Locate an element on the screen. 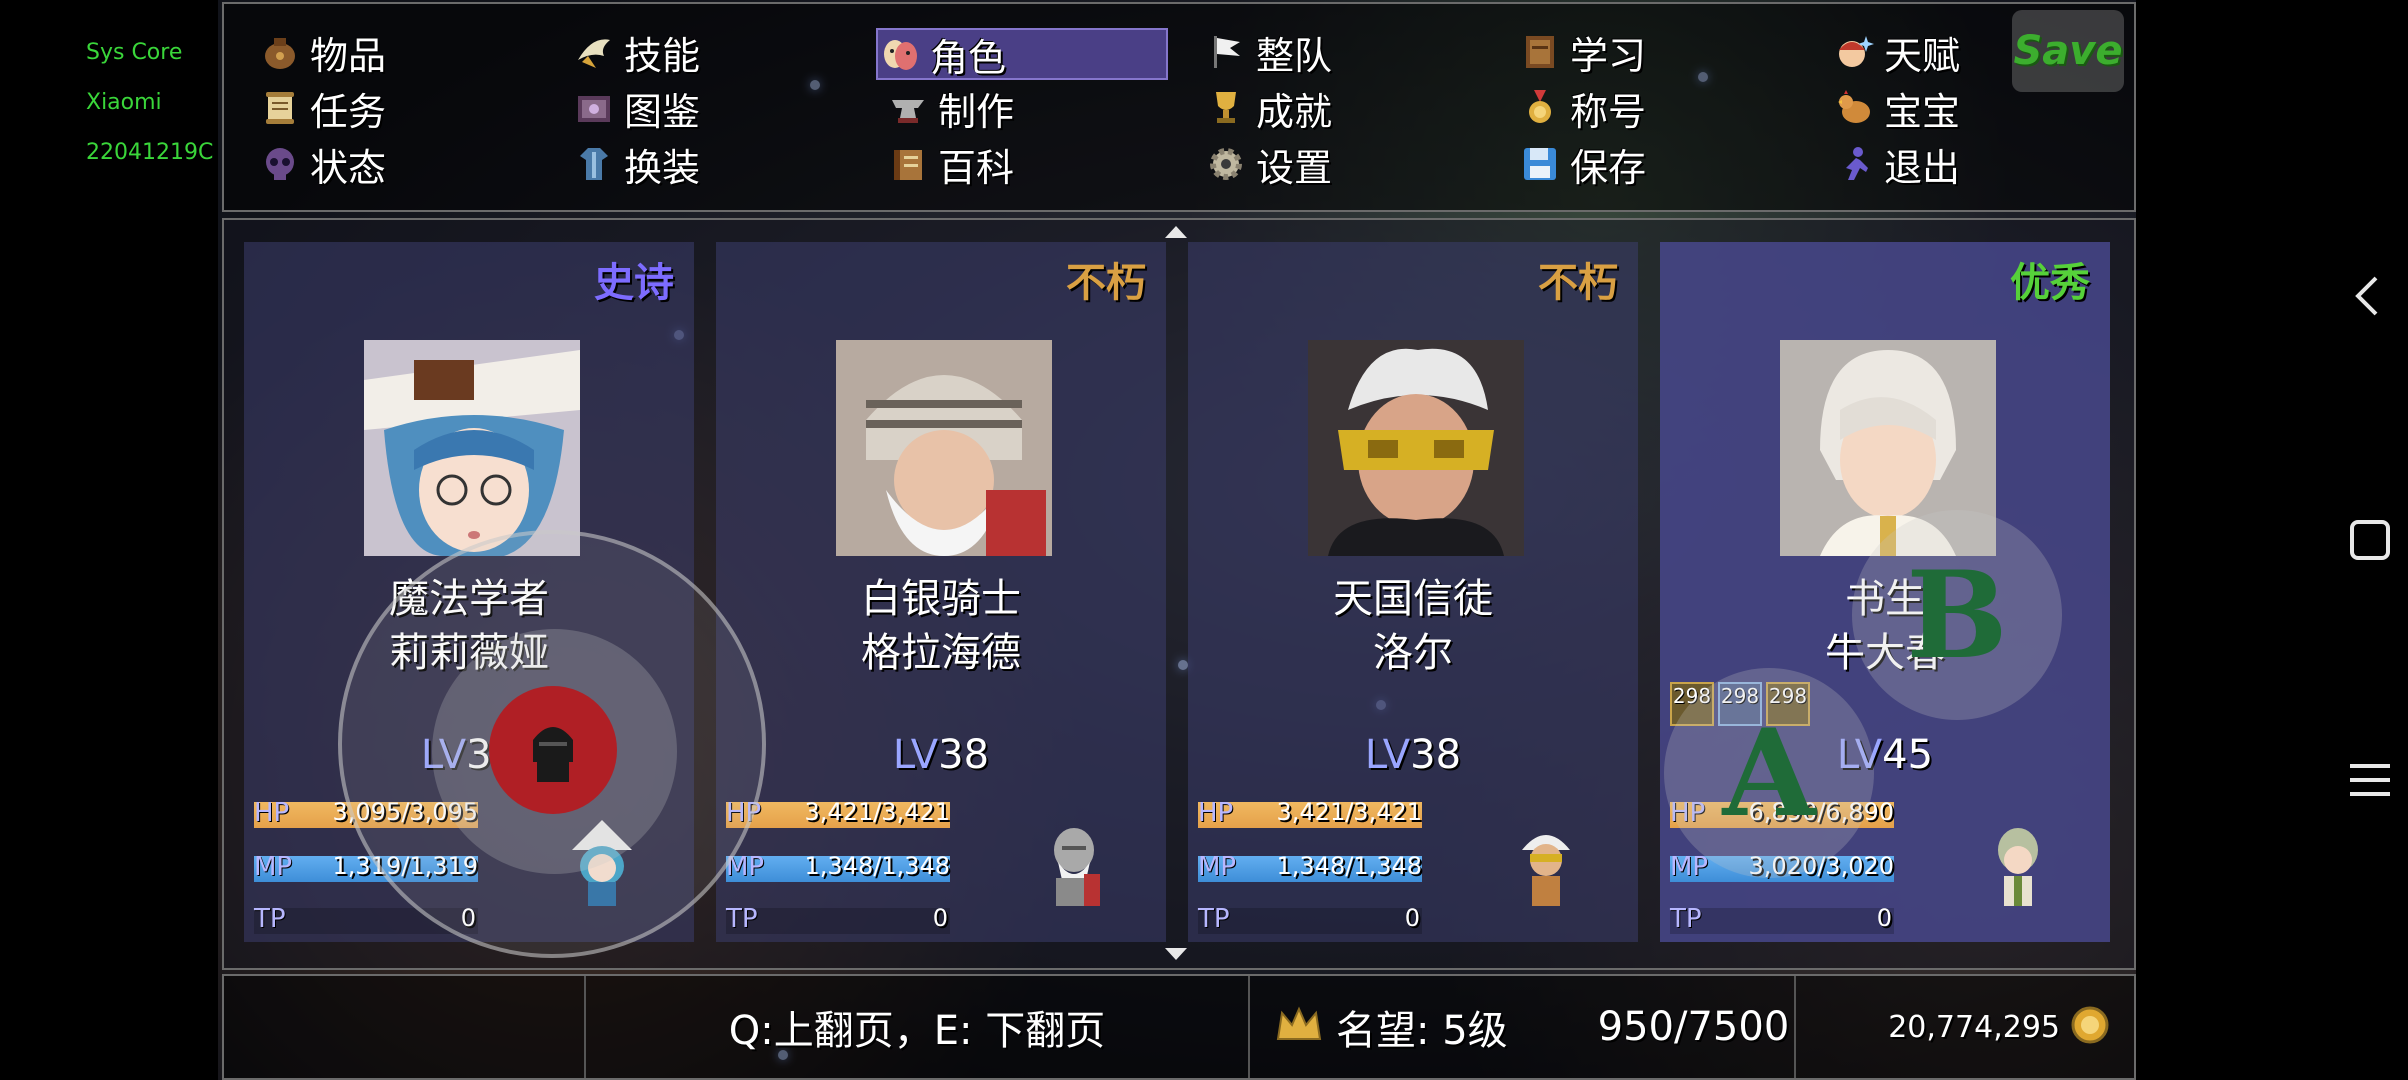 The height and width of the screenshot is (1080, 2408). page-up-arrow is located at coordinates (1176, 232).